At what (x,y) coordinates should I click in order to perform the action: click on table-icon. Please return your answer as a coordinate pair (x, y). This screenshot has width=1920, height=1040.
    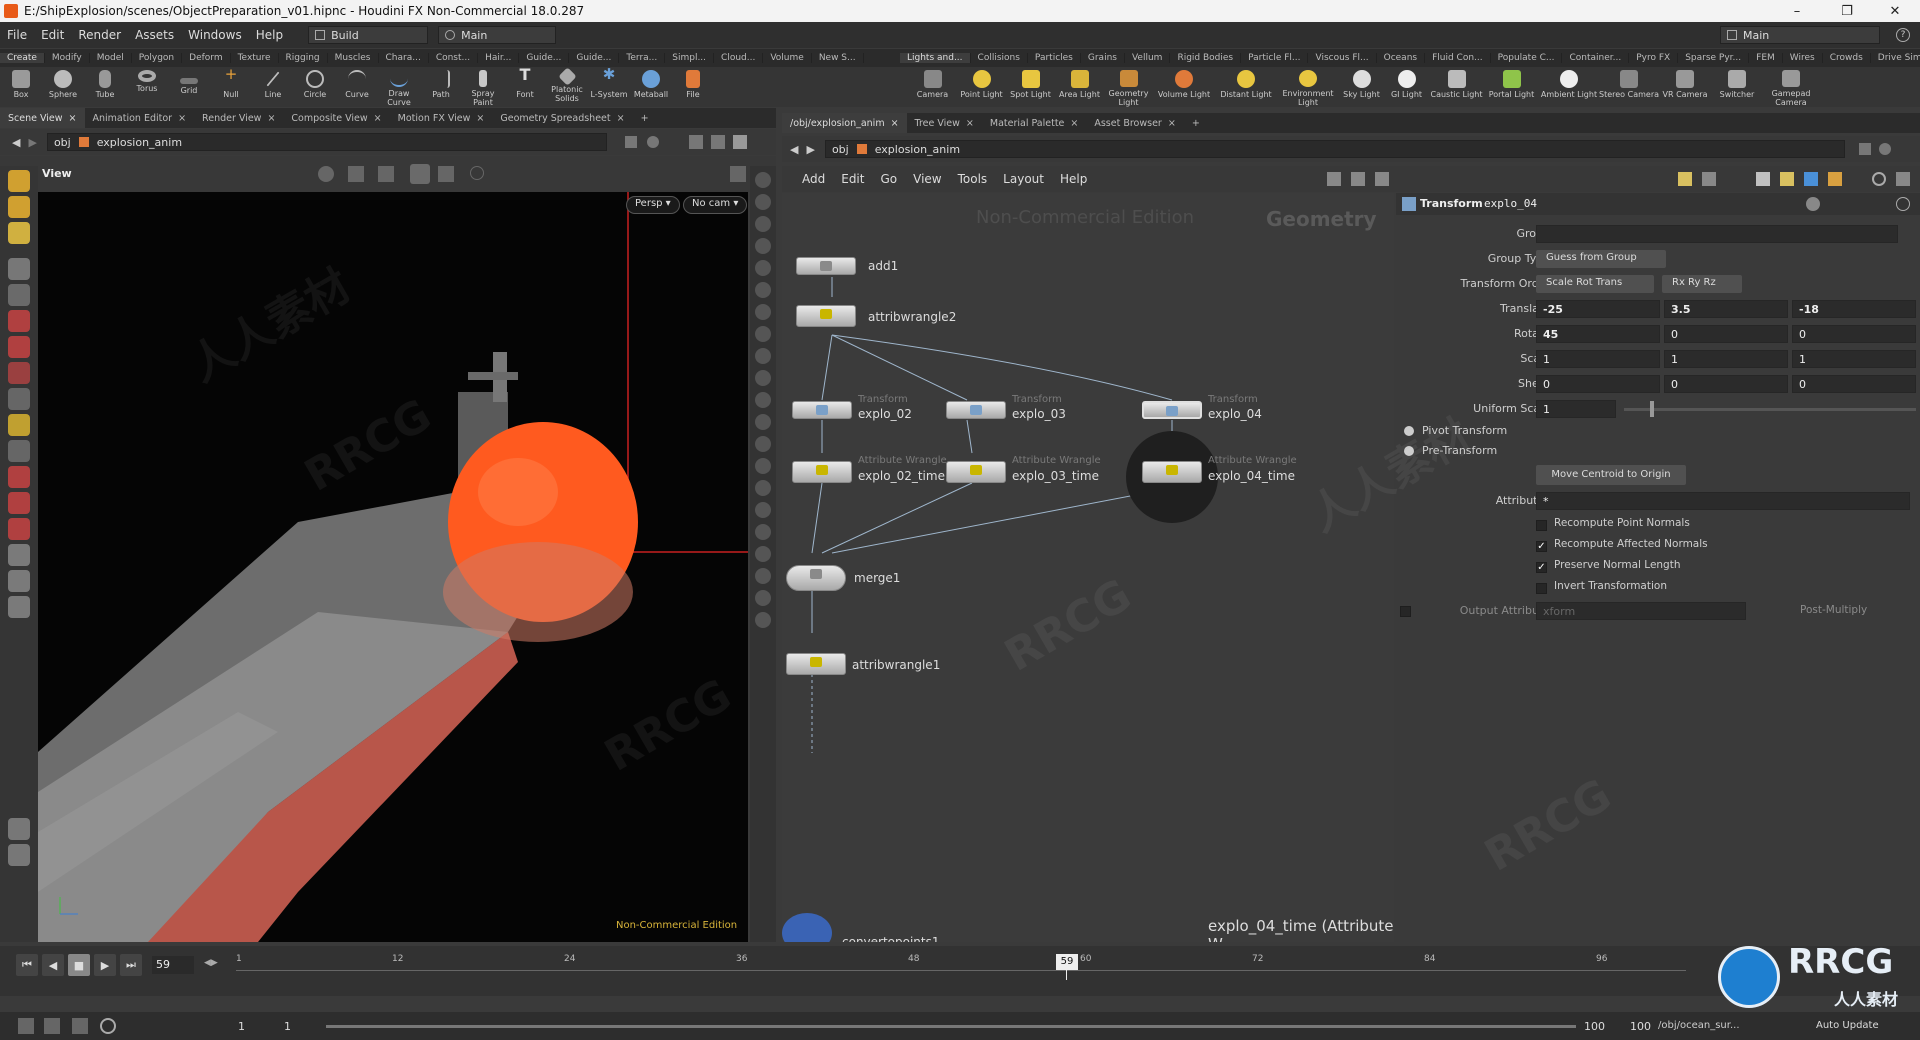
    Looking at the image, I should click on (1709, 179).